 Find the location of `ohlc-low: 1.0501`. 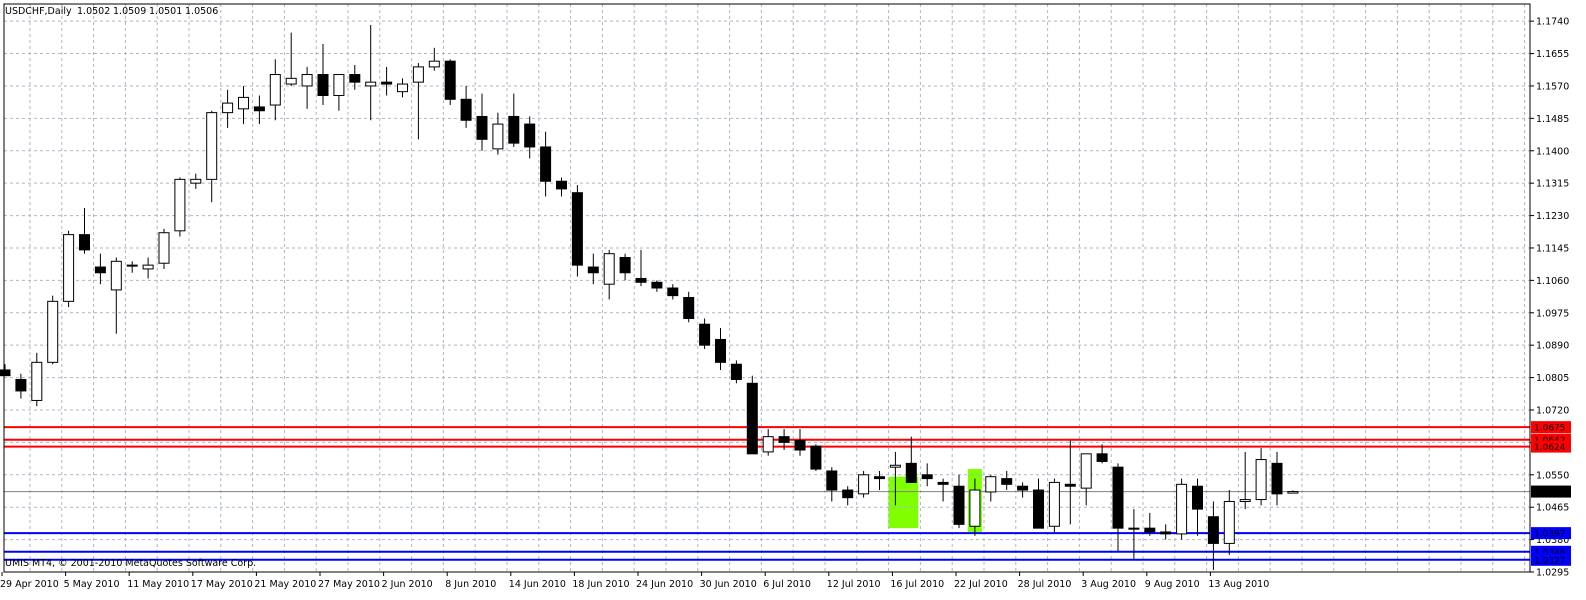

ohlc-low: 1.0501 is located at coordinates (165, 11).